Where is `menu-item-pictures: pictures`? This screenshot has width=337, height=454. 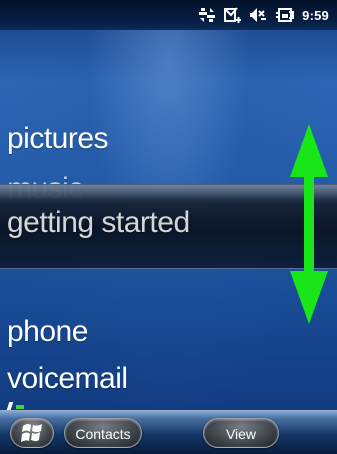 menu-item-pictures: pictures is located at coordinates (58, 139).